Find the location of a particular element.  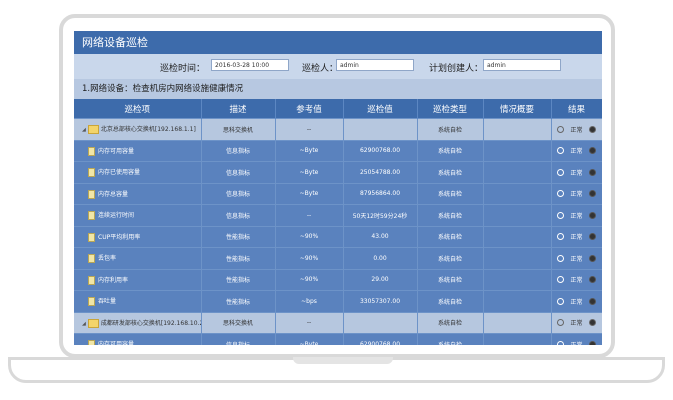

cell-item: 内存总容量 is located at coordinates (138, 193).